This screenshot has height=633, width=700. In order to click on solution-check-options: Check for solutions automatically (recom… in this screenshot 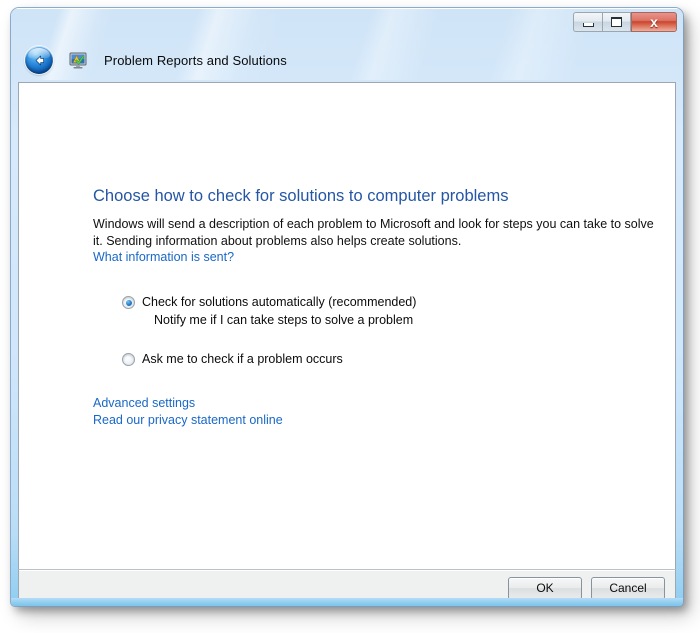, I will do `click(269, 331)`.